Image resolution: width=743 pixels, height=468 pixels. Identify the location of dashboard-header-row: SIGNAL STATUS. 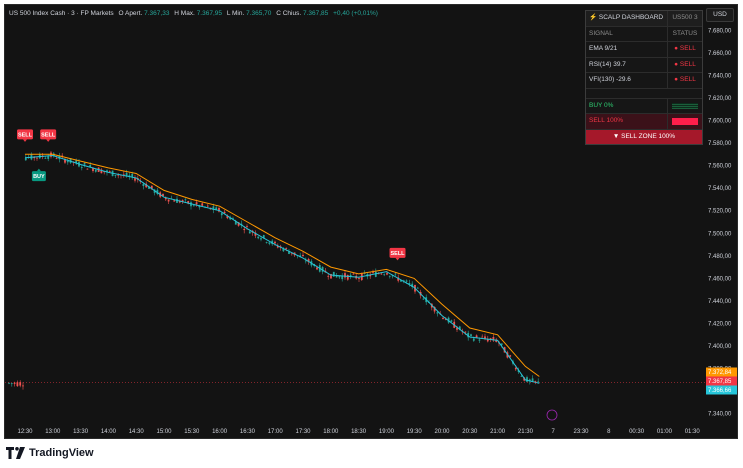
(644, 34).